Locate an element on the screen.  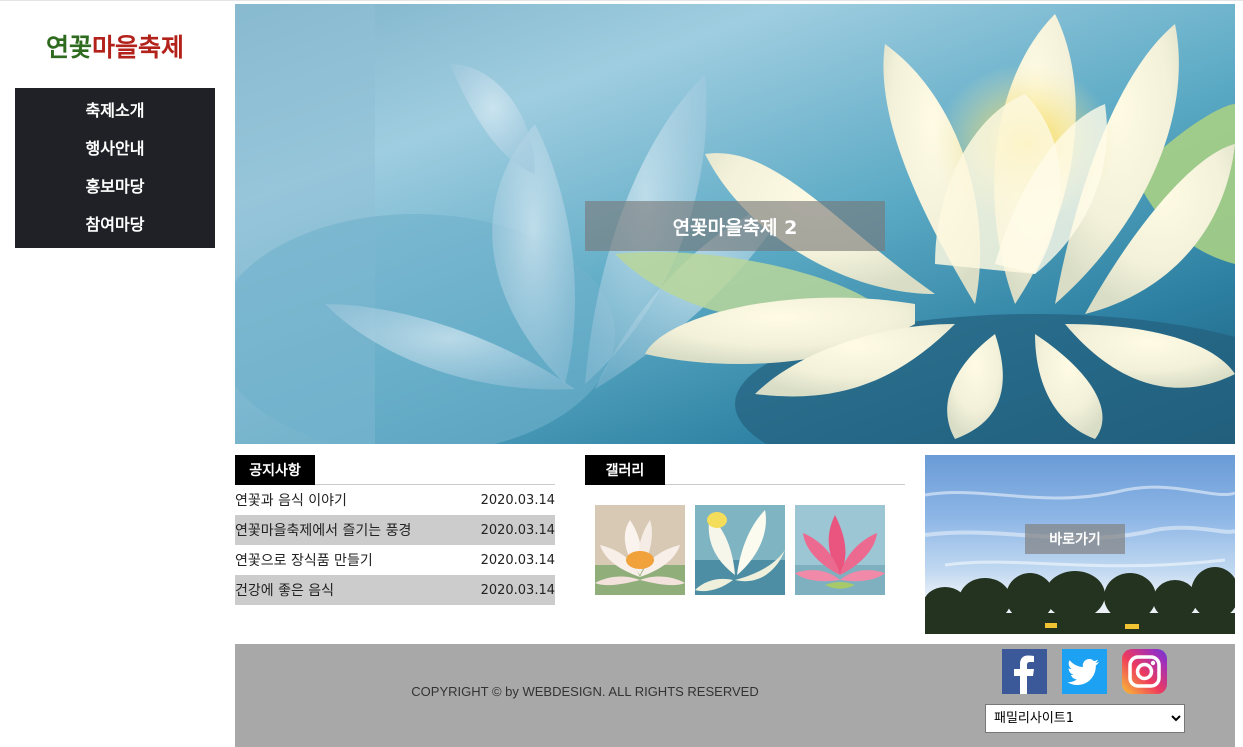
notice-item-title: 건강에 좋은 음식 is located at coordinates (284, 590).